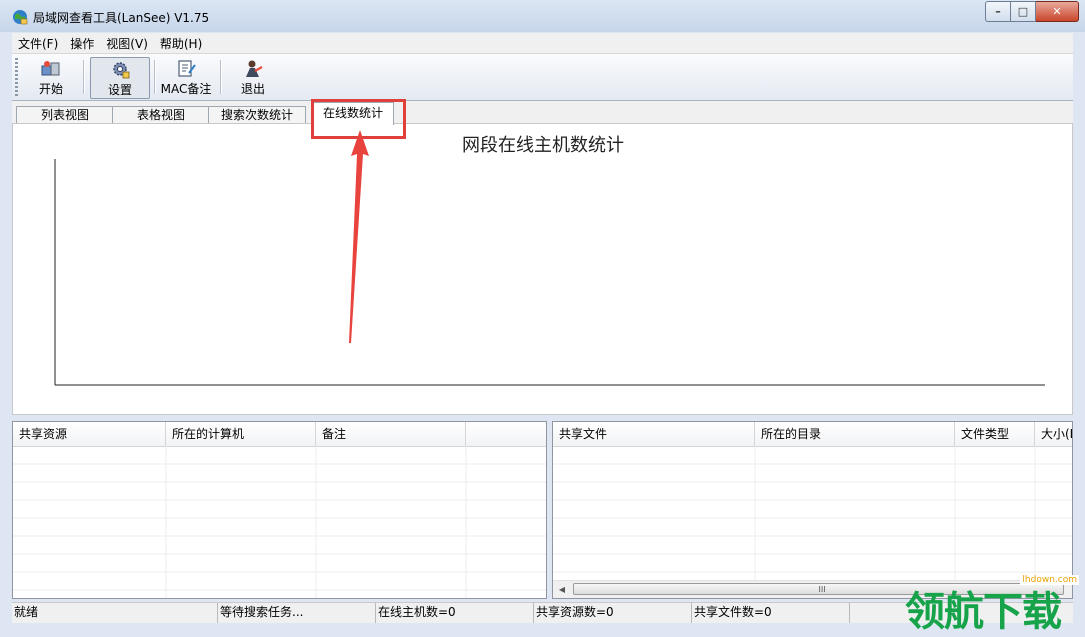 The image size is (1085, 637). I want to click on scroll-grip: III, so click(822, 589).